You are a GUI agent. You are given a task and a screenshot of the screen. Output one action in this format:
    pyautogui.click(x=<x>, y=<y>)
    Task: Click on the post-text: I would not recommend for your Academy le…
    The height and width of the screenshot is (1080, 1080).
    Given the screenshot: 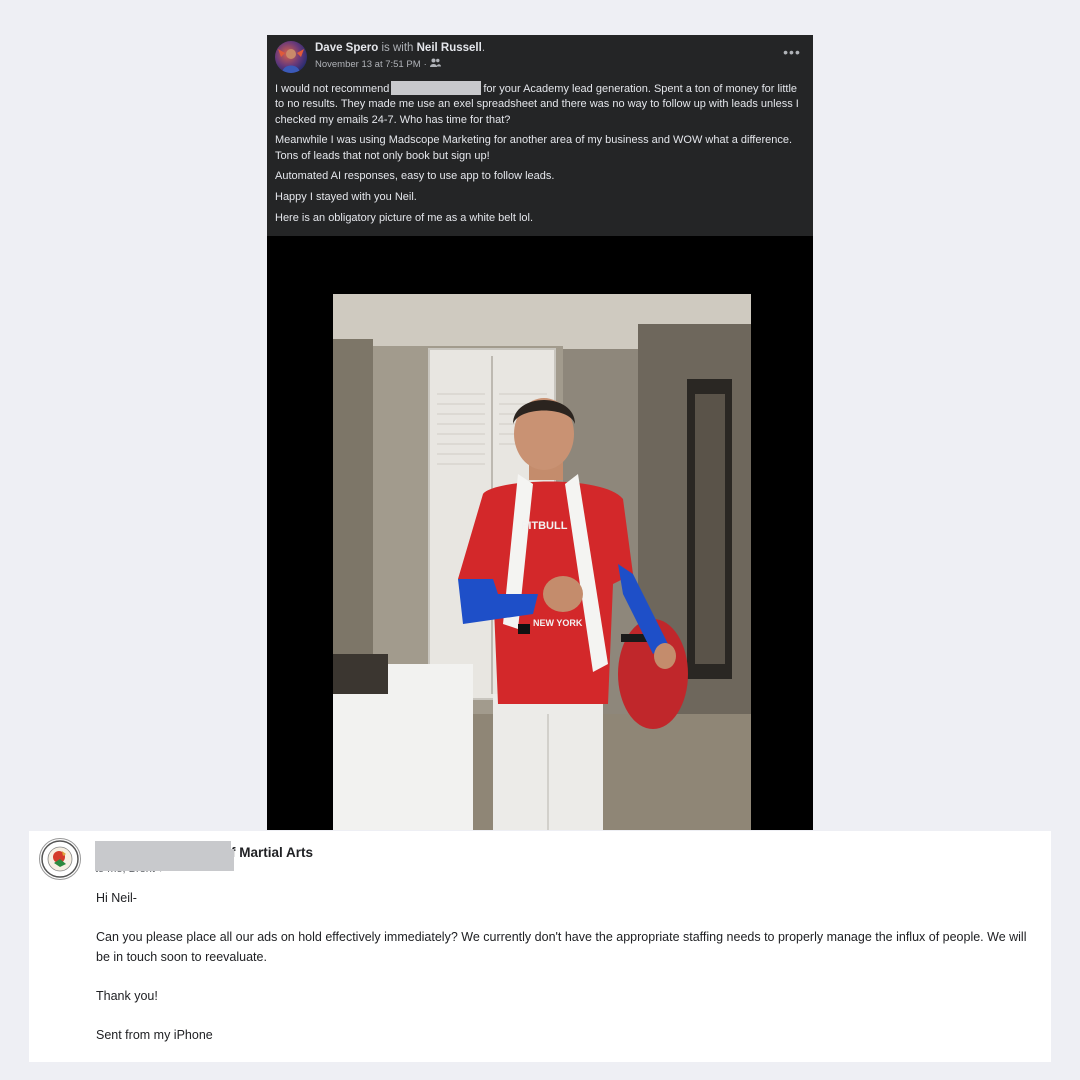 What is the action you would take?
    pyautogui.click(x=539, y=156)
    